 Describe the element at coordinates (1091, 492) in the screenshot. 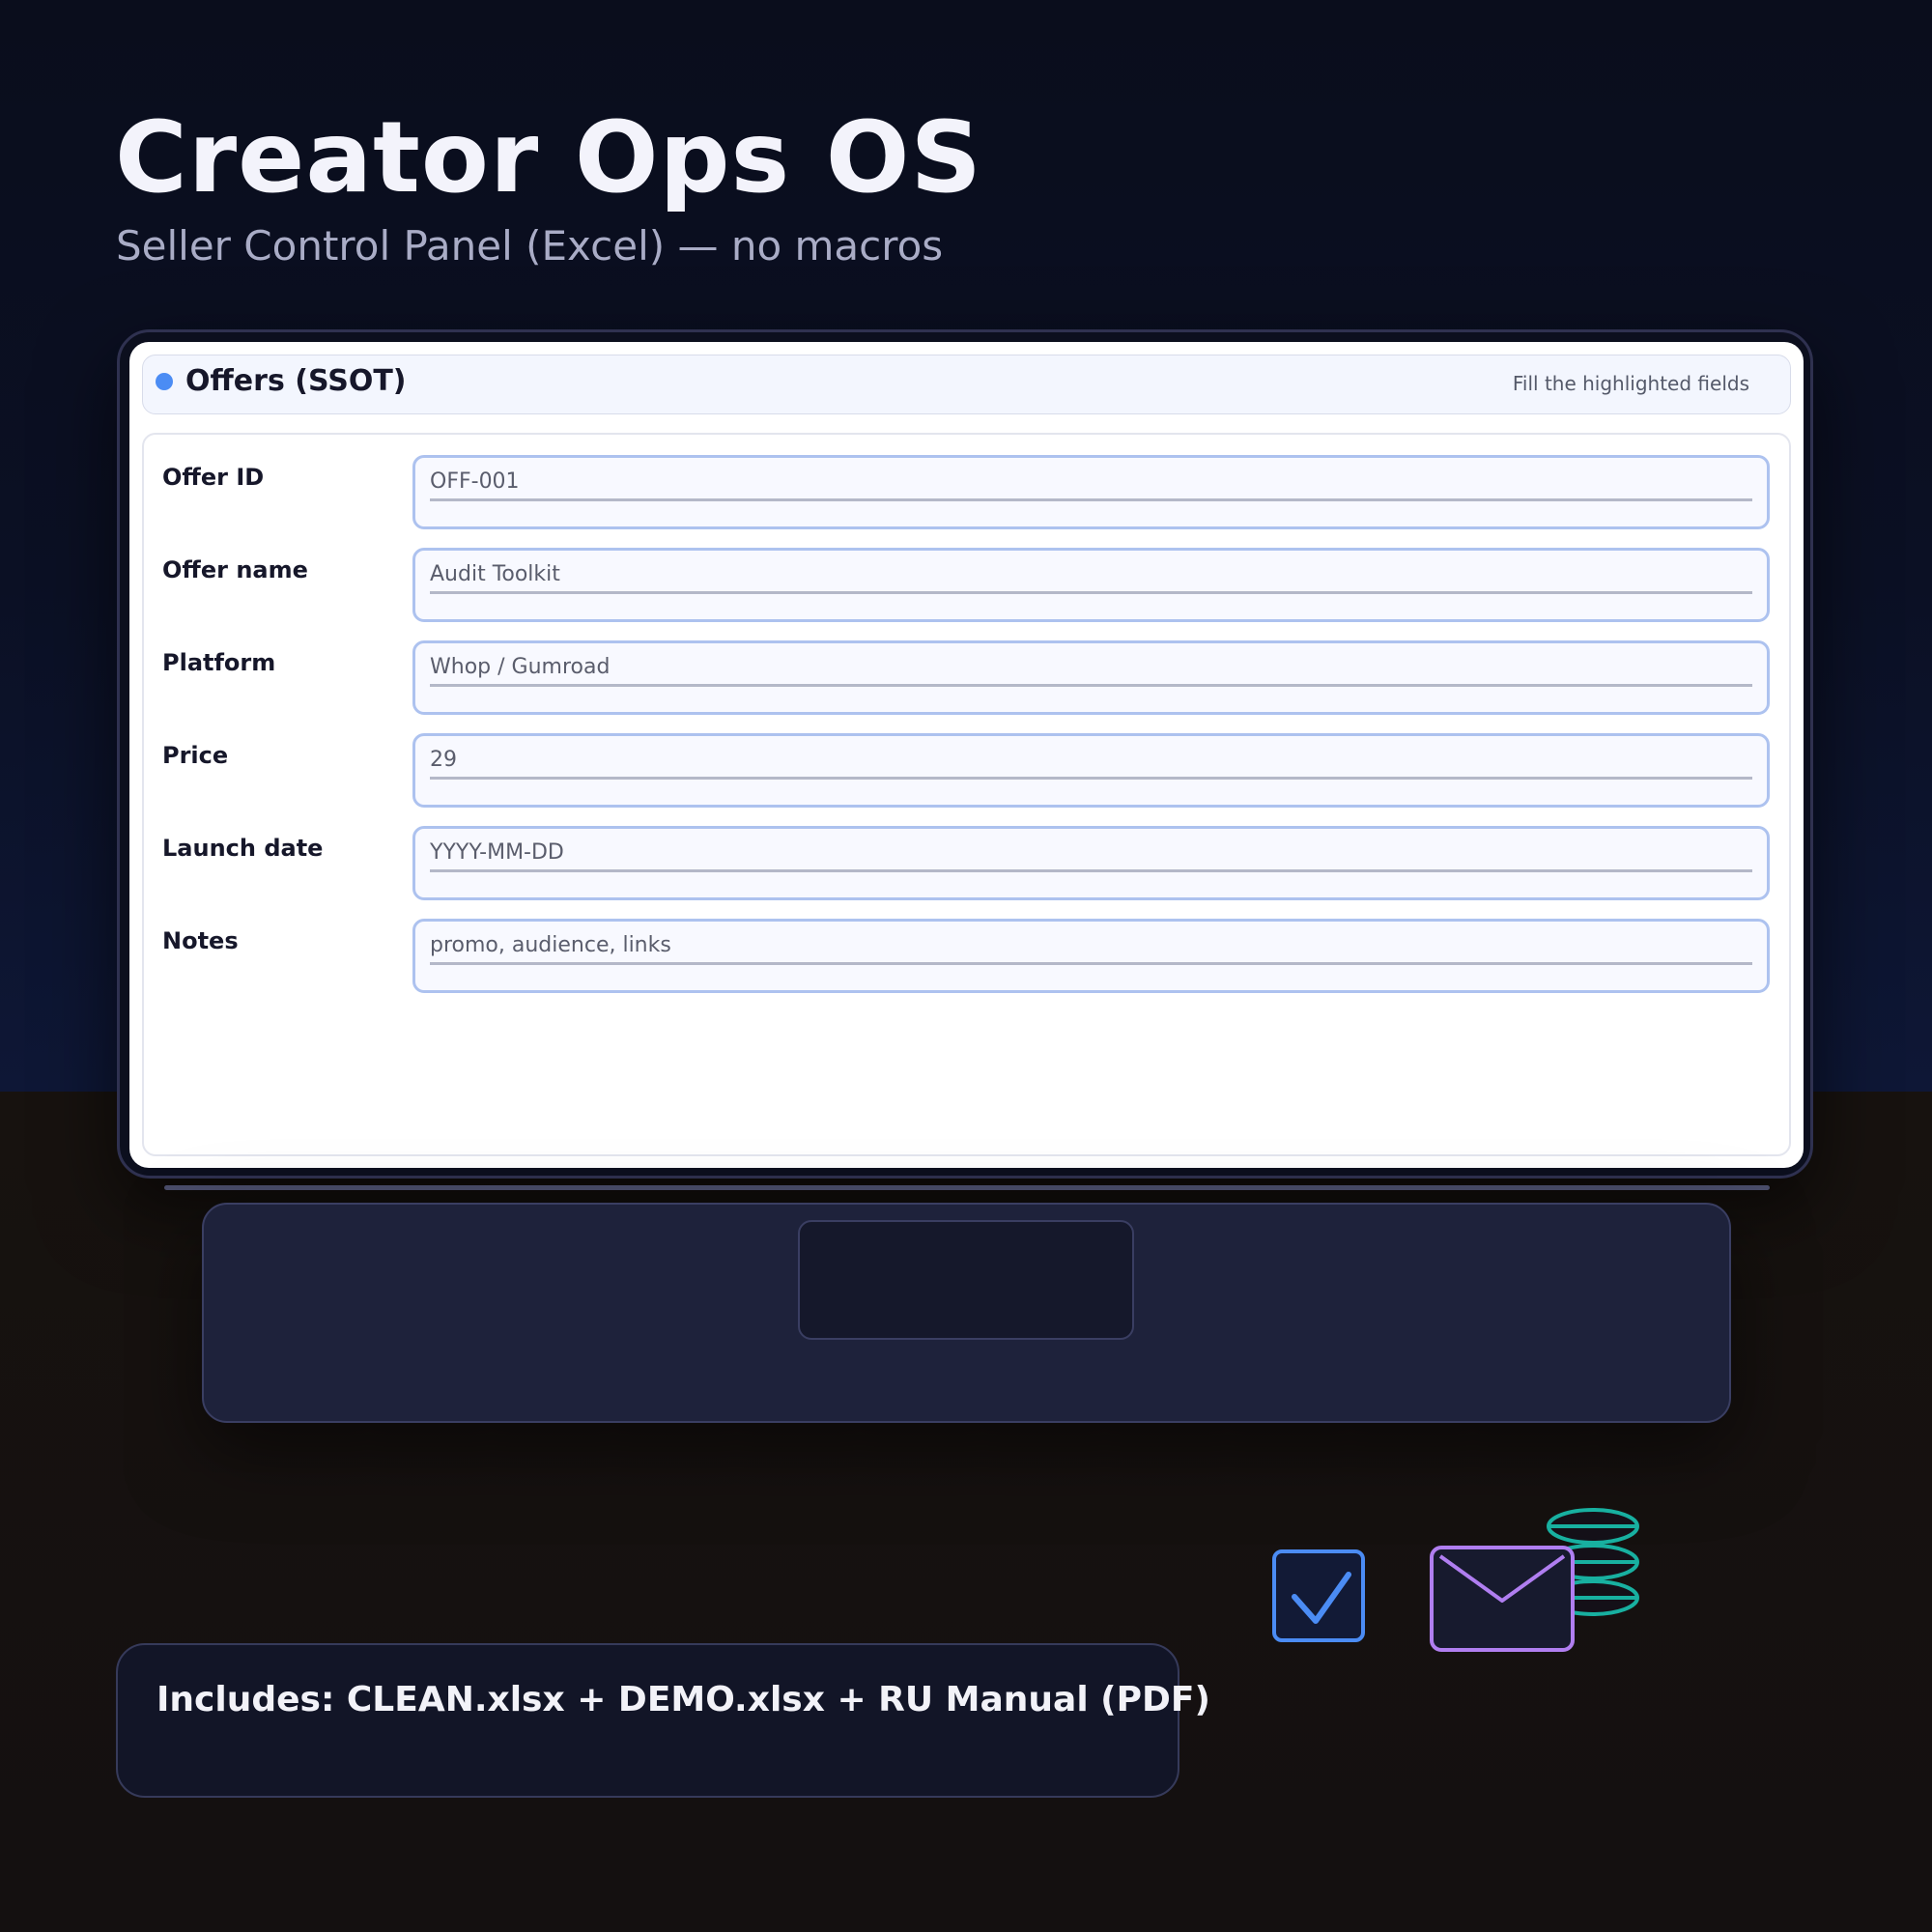

I see `offer-id-field: OFF-001` at that location.